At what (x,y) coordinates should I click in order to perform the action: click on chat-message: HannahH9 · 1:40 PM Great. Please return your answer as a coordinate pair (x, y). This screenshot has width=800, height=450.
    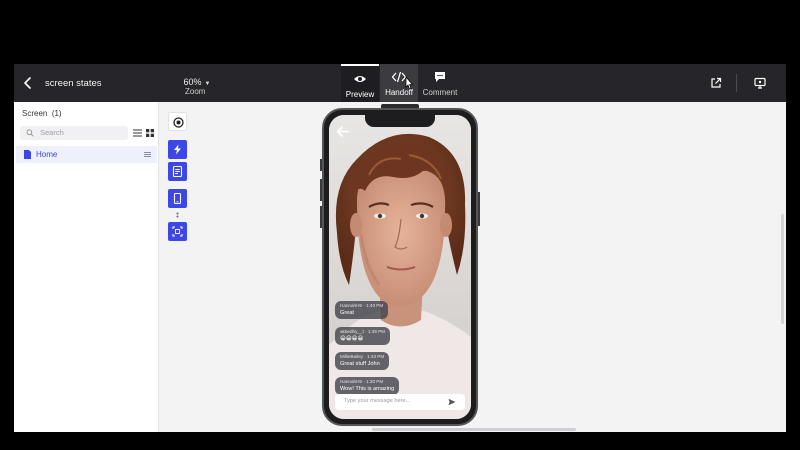
    Looking at the image, I should click on (362, 310).